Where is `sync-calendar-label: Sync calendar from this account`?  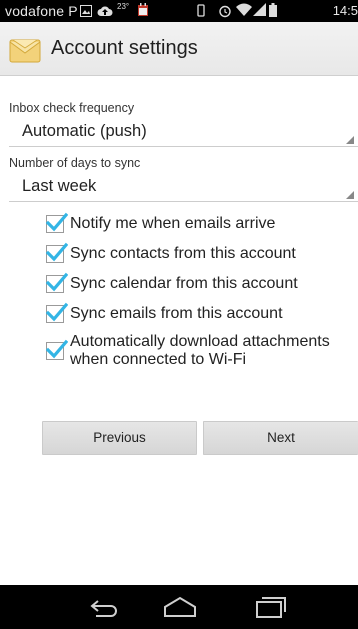
sync-calendar-label: Sync calendar from this account is located at coordinates (184, 283).